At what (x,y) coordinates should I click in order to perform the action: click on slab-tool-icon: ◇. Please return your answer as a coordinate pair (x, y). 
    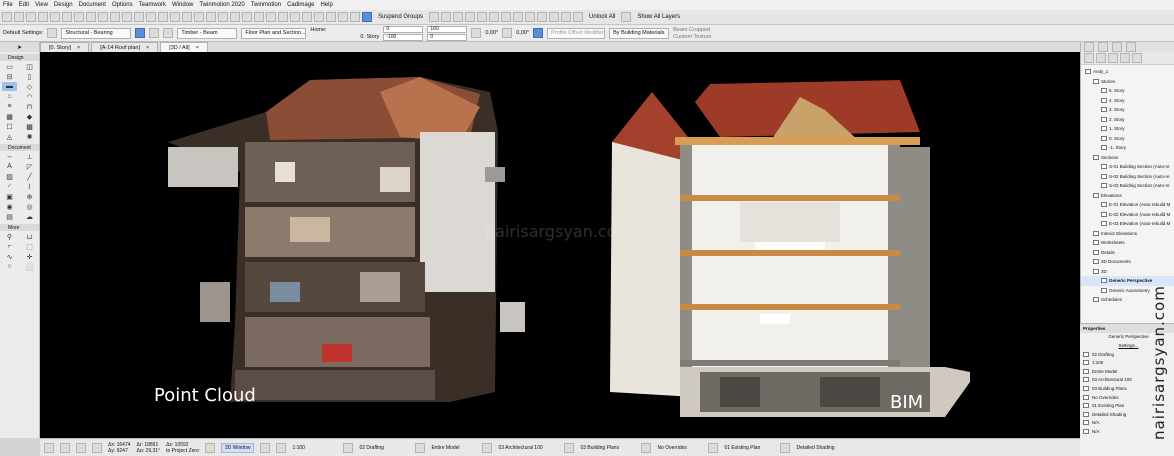
    Looking at the image, I should click on (29, 86).